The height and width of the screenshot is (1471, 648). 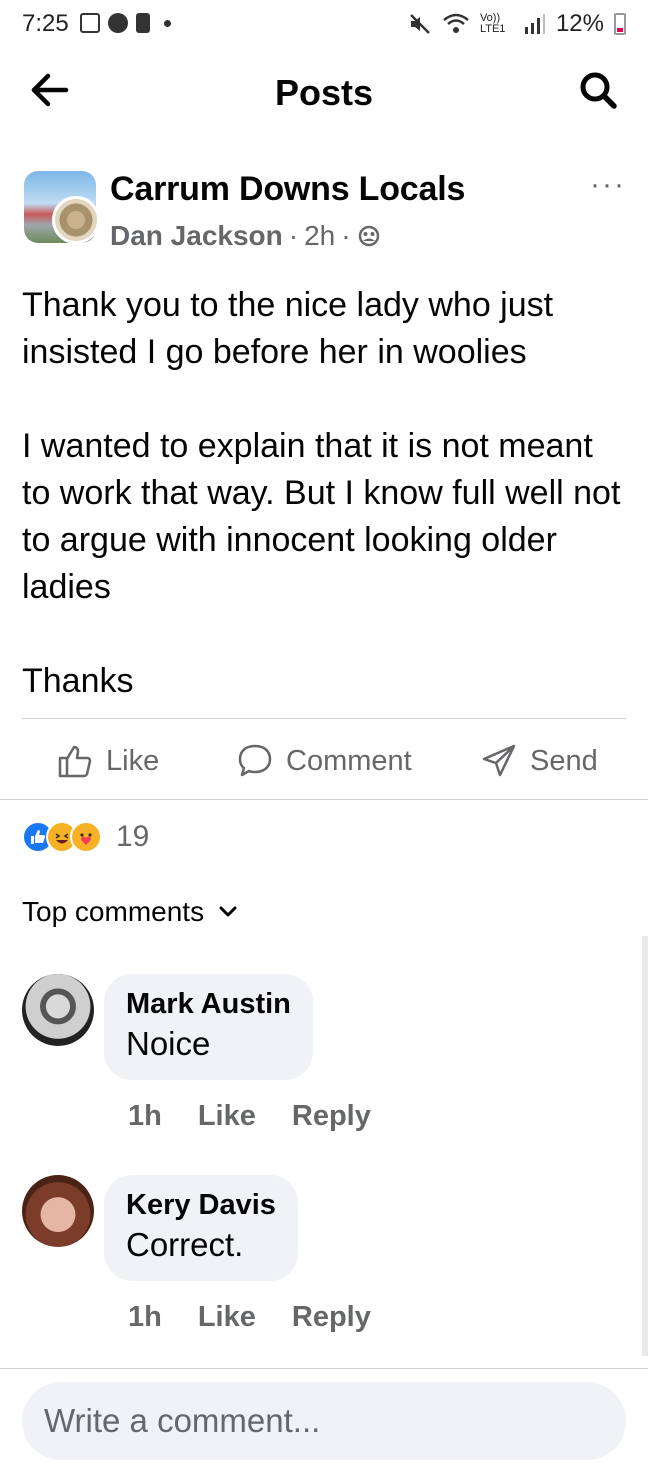 What do you see at coordinates (324, 1265) in the screenshot?
I see `comment-item: Kery Davis Correct. 1h Like Reply` at bounding box center [324, 1265].